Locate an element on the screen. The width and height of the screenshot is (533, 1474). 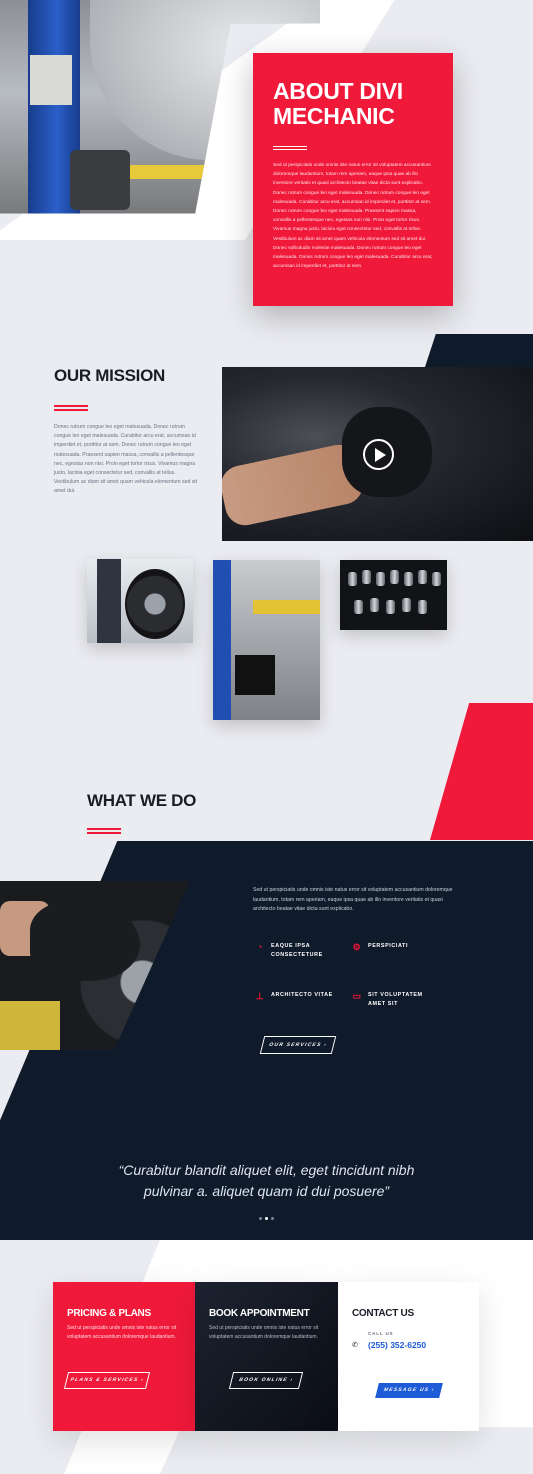
service-item-1: ◔ EAQUE IPSA CONSECTETURE is located at coordinates (289, 951).